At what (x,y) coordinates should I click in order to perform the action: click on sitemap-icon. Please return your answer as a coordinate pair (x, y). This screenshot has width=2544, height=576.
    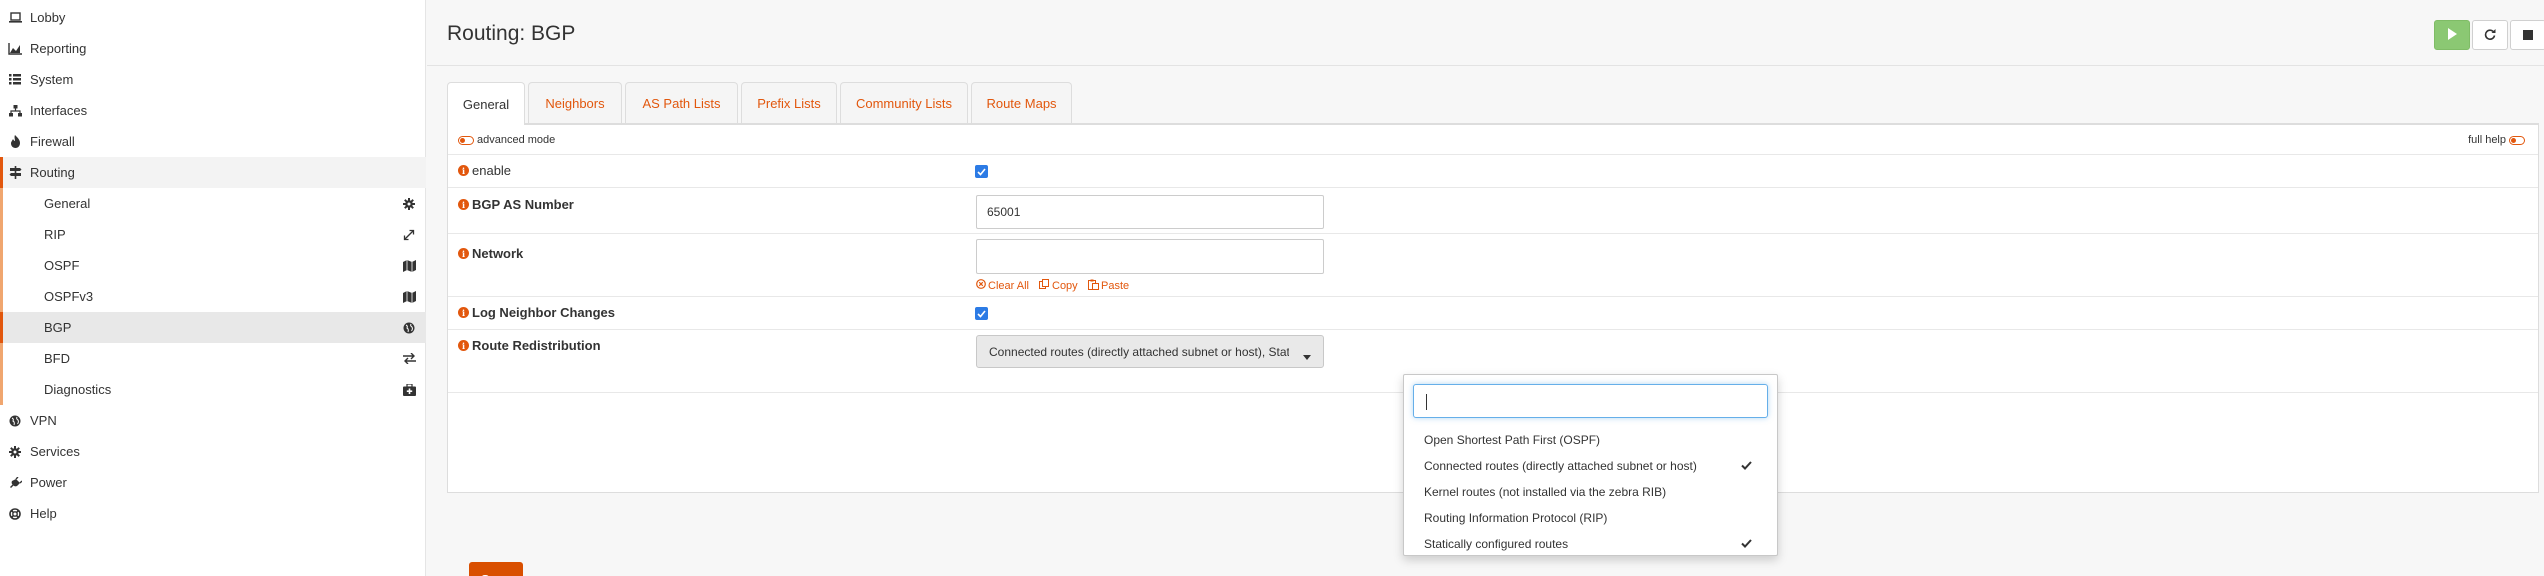
    Looking at the image, I should click on (15, 111).